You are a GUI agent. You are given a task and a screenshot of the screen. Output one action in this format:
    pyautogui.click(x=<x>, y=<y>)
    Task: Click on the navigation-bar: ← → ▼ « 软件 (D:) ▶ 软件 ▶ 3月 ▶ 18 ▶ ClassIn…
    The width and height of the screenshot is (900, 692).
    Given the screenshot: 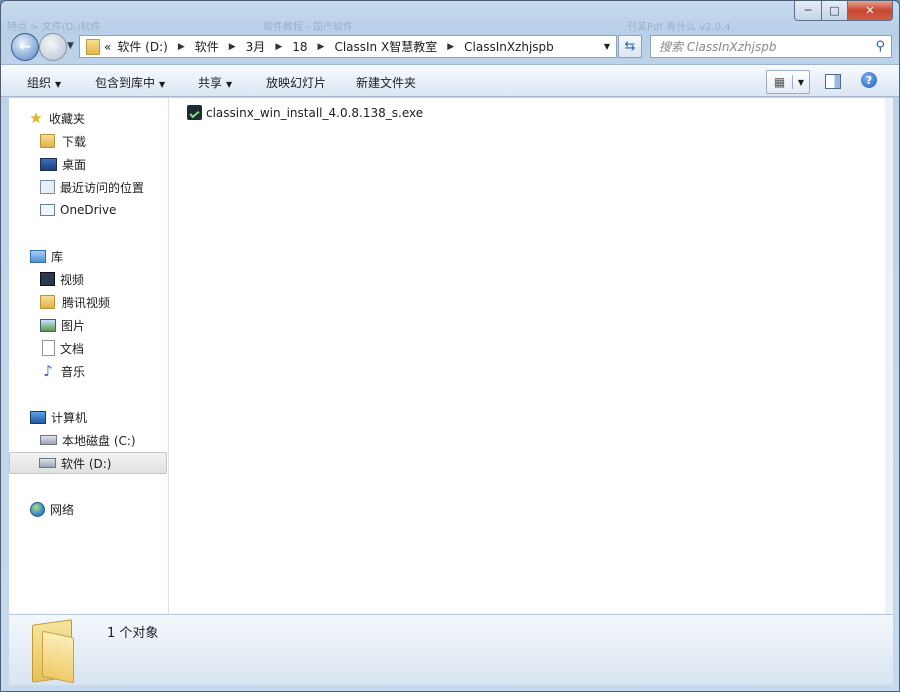 What is the action you would take?
    pyautogui.click(x=451, y=47)
    